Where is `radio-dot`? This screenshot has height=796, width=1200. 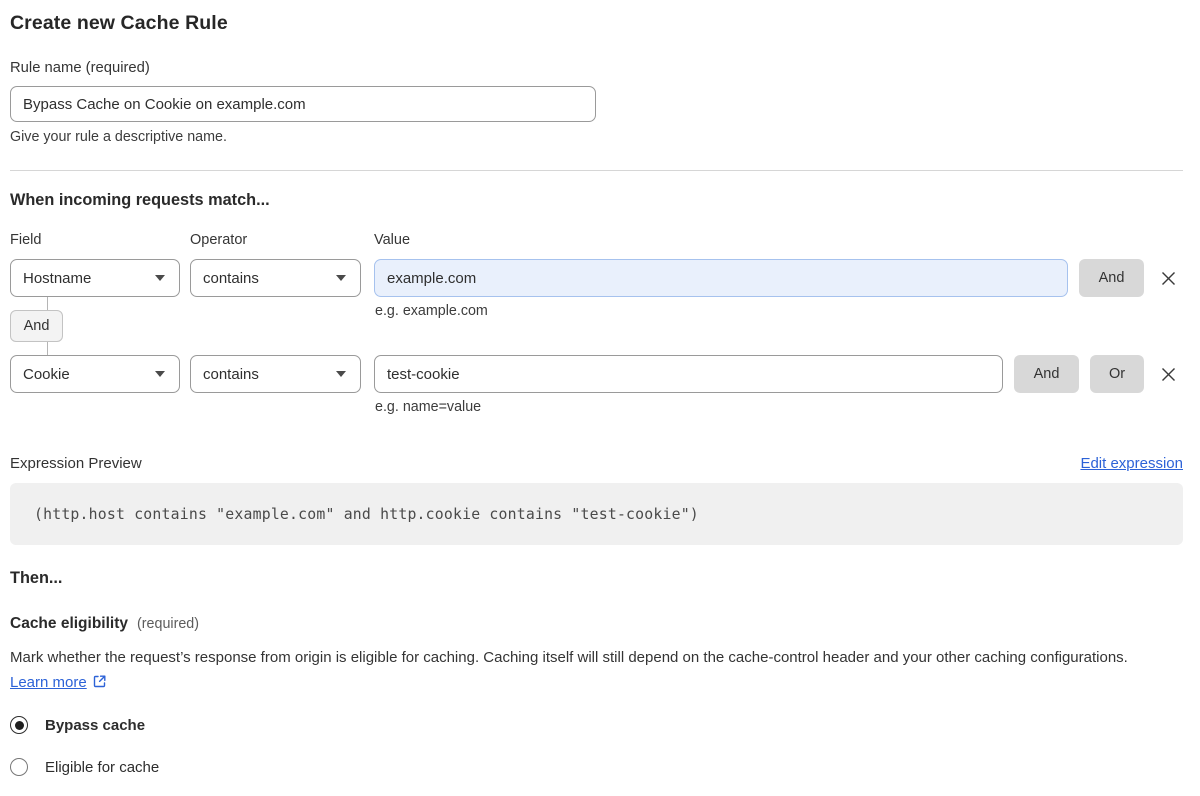 radio-dot is located at coordinates (19, 725).